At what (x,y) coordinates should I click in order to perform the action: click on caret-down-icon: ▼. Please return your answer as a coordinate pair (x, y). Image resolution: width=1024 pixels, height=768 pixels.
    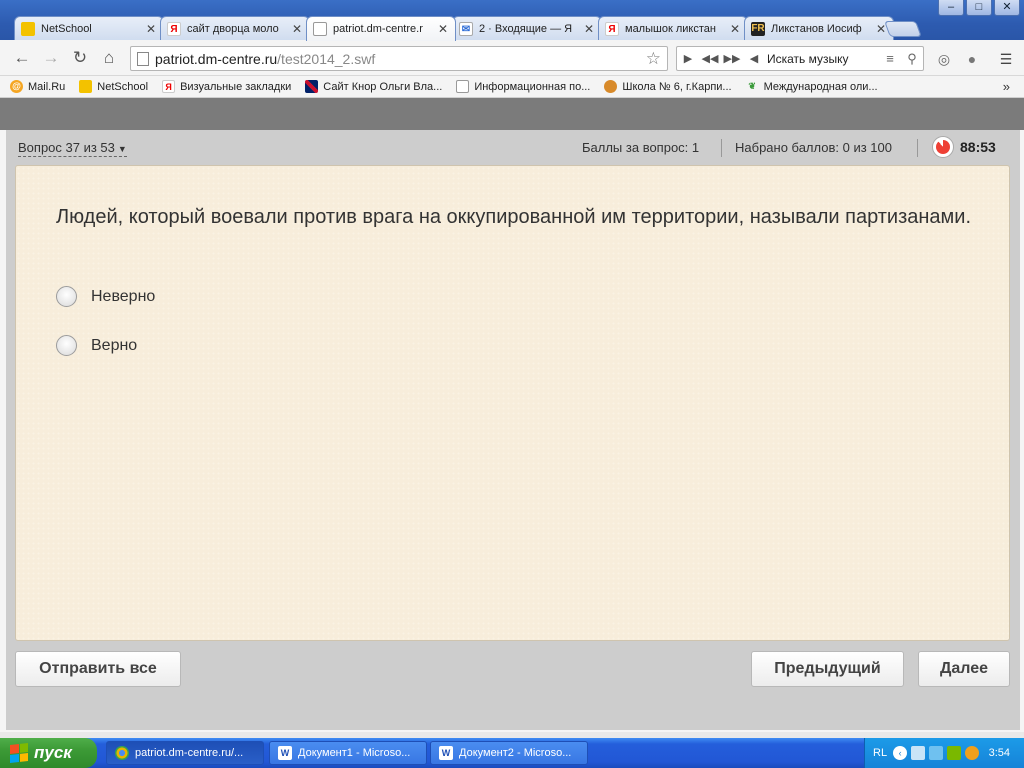
    Looking at the image, I should click on (122, 149).